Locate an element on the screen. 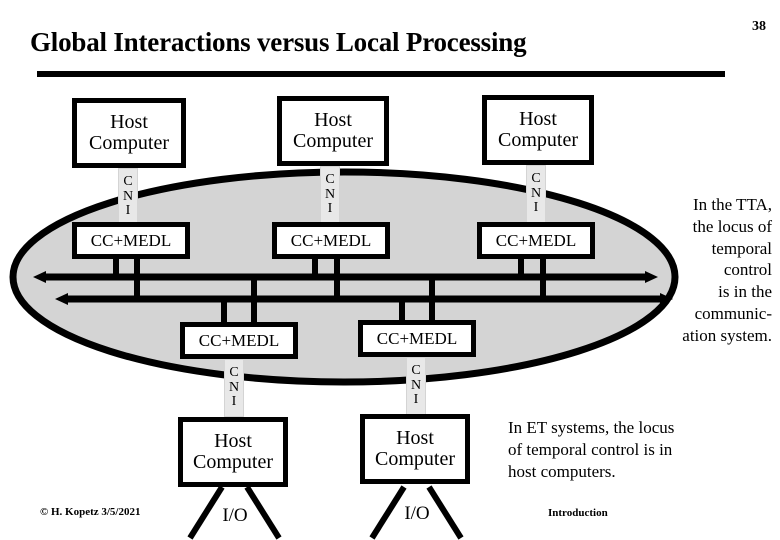  tta-note-line: the locus of is located at coordinates (732, 226).